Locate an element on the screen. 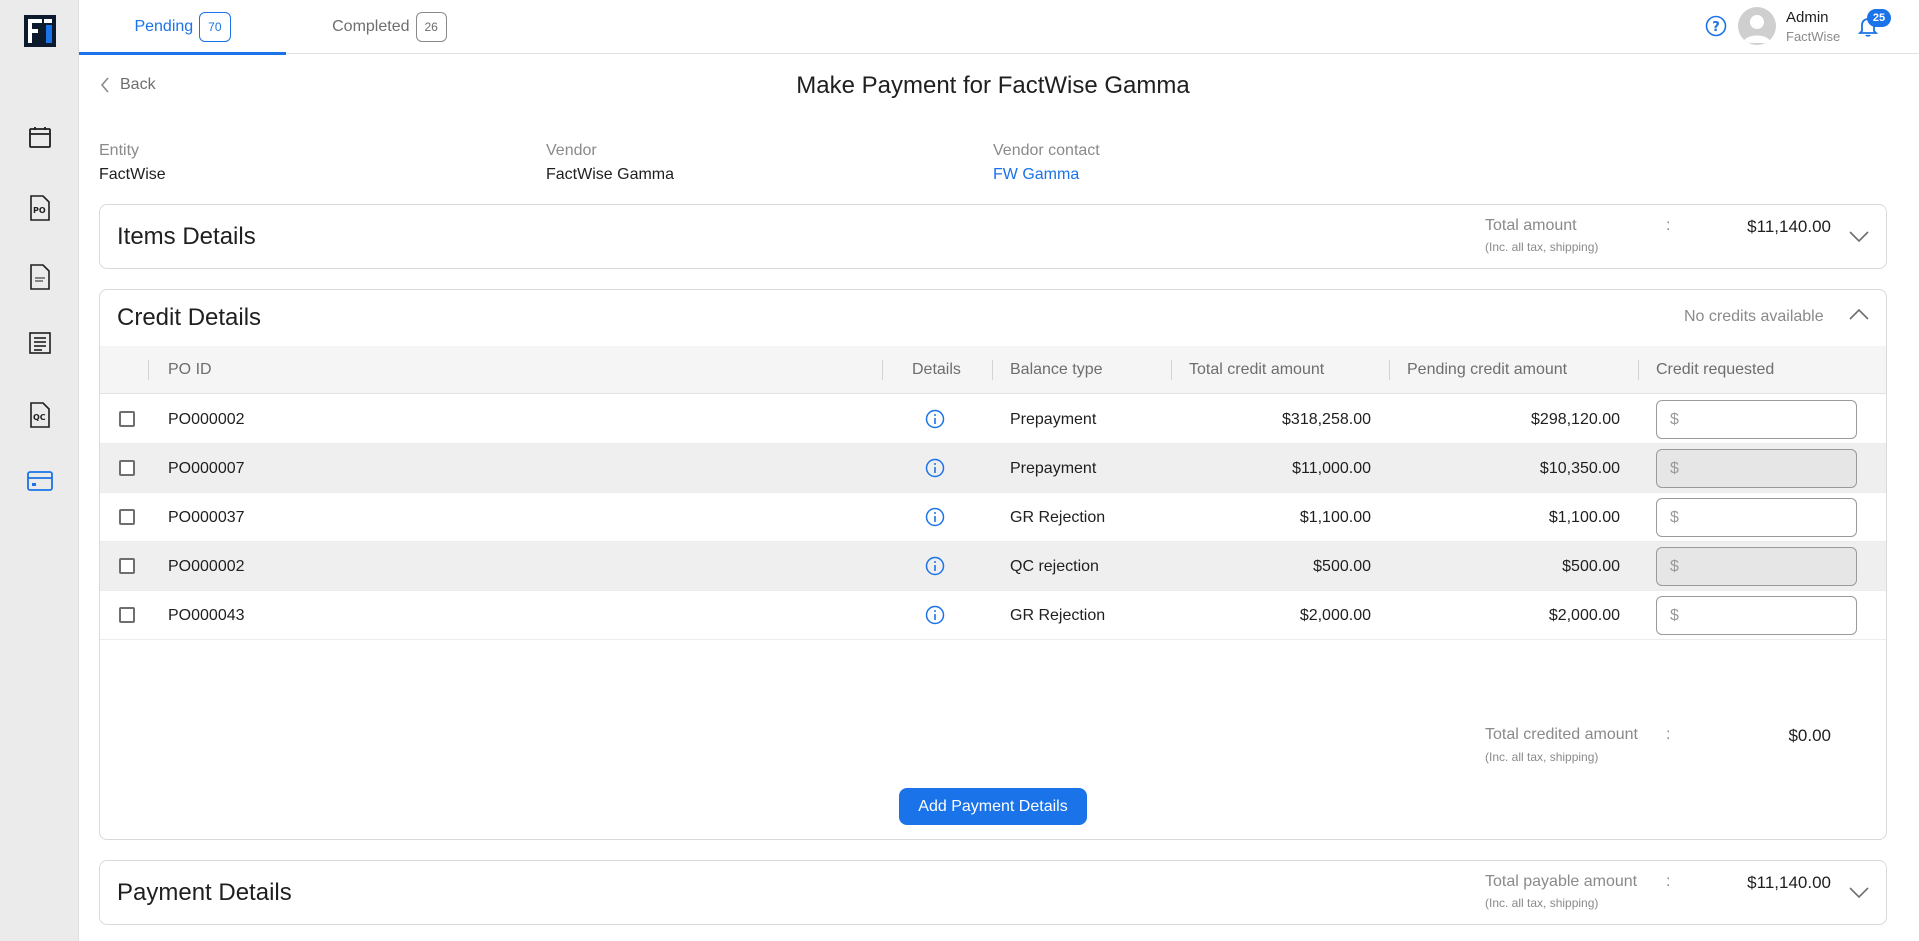  column-po-id: PO ID is located at coordinates (190, 369).